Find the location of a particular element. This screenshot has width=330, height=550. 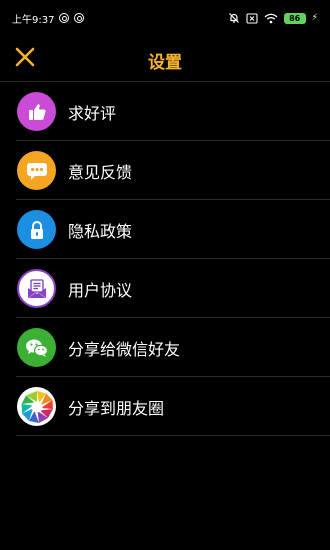

menu-label-privacy: 隐私政策 is located at coordinates (100, 231).